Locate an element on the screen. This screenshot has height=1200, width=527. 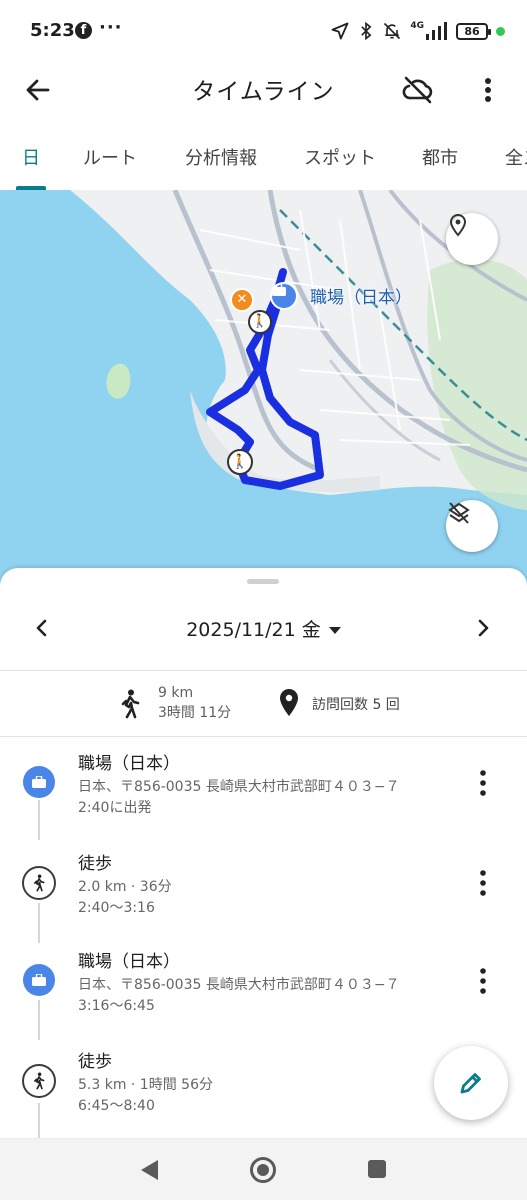
chevron-right-icon is located at coordinates (483, 628).